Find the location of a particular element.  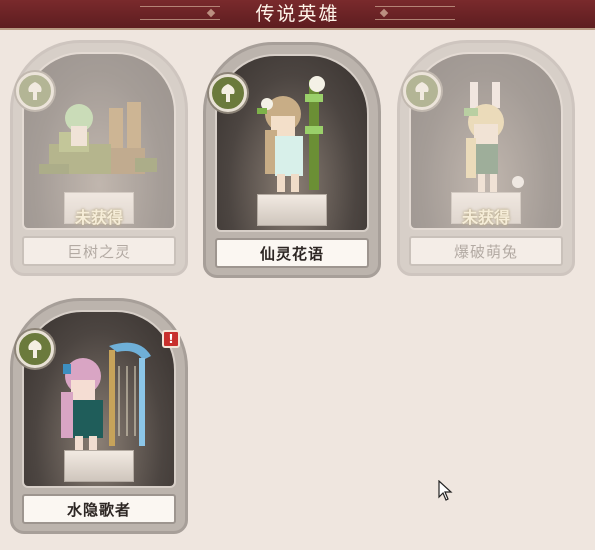

name-plate: 仙灵花语 is located at coordinates (292, 253).